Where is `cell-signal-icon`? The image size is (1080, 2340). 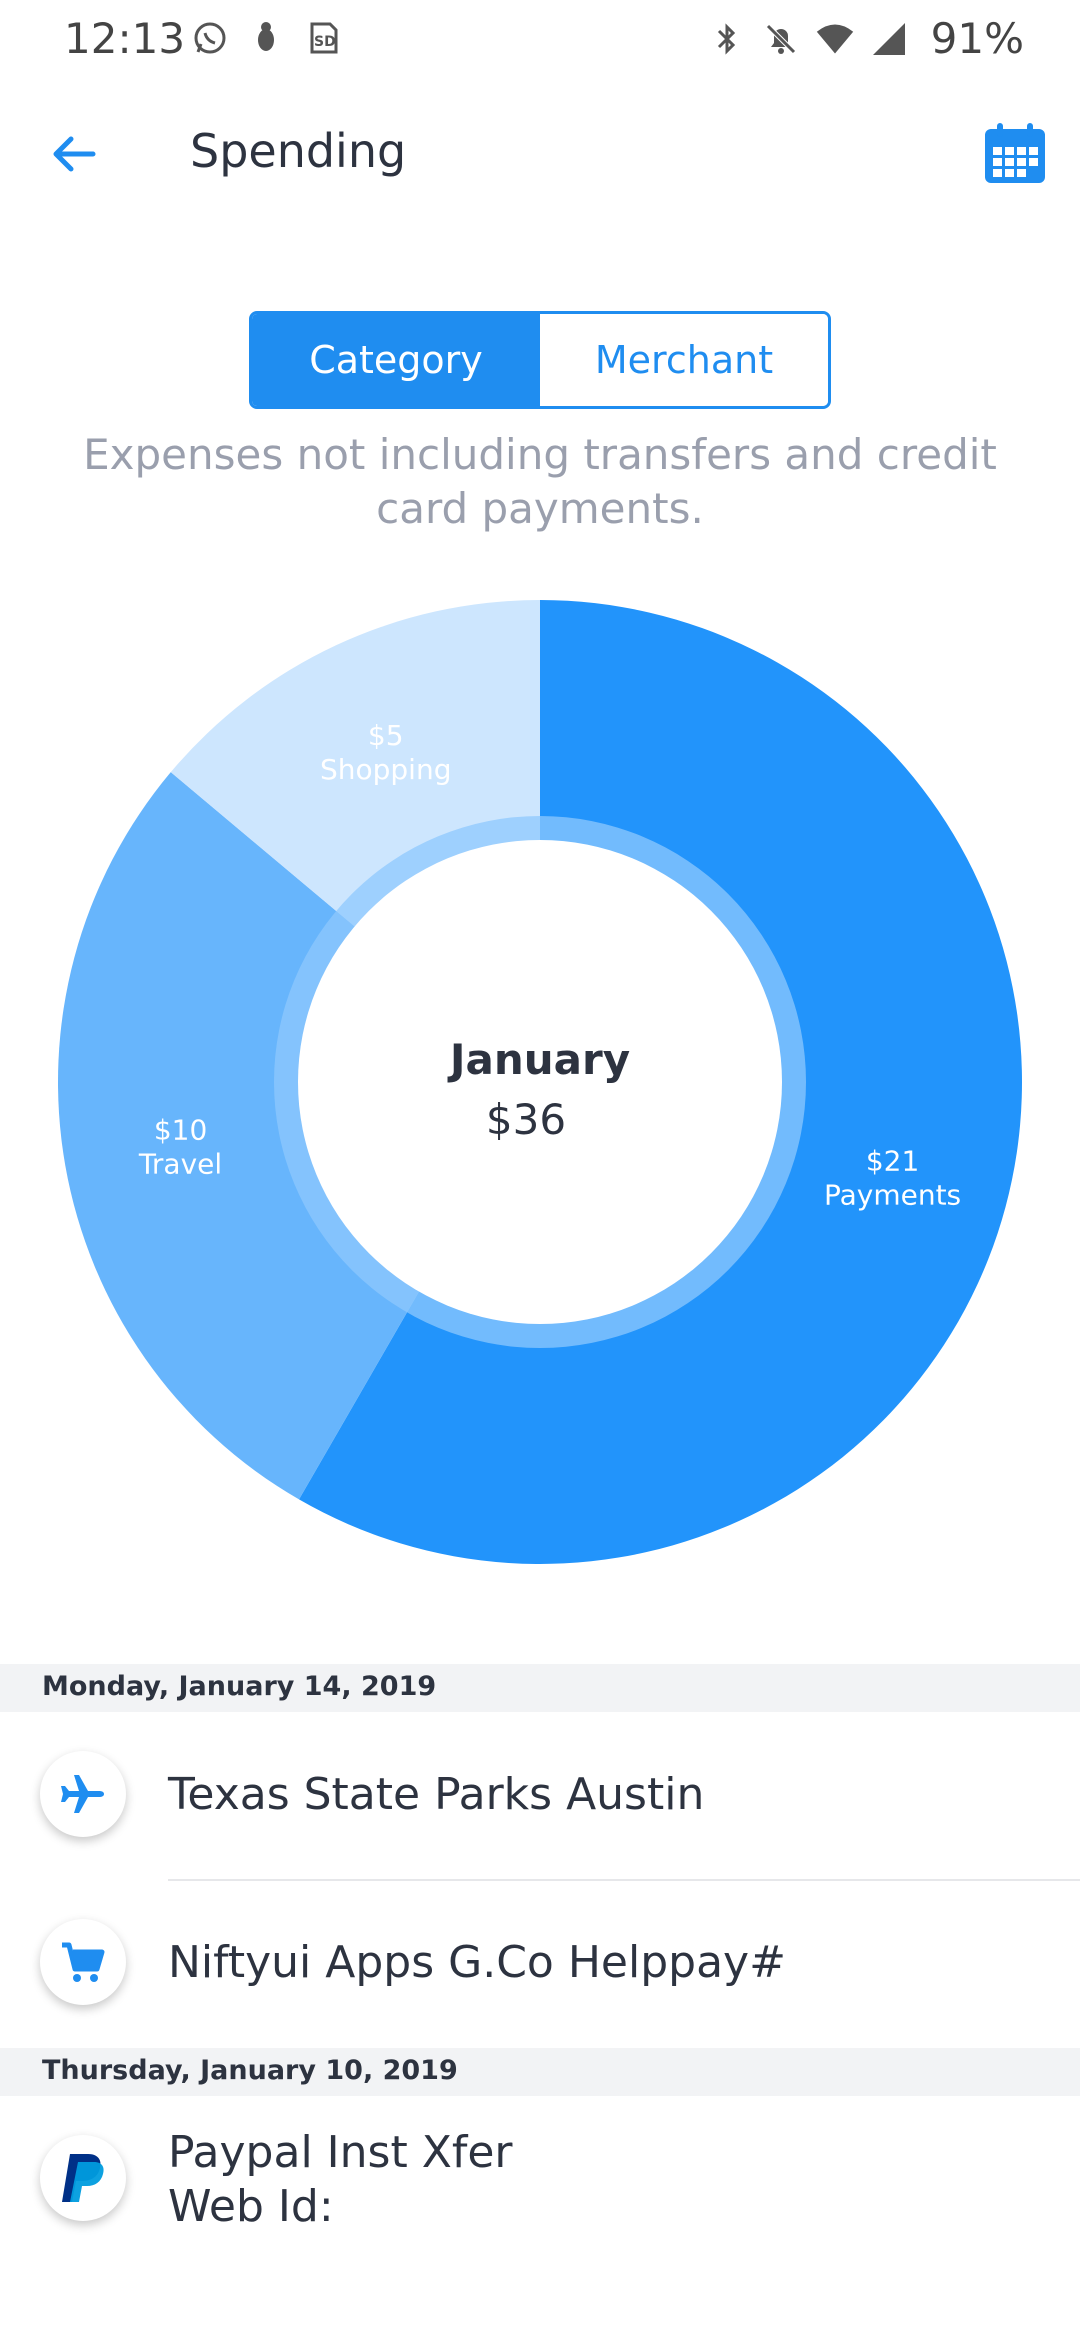 cell-signal-icon is located at coordinates (889, 39).